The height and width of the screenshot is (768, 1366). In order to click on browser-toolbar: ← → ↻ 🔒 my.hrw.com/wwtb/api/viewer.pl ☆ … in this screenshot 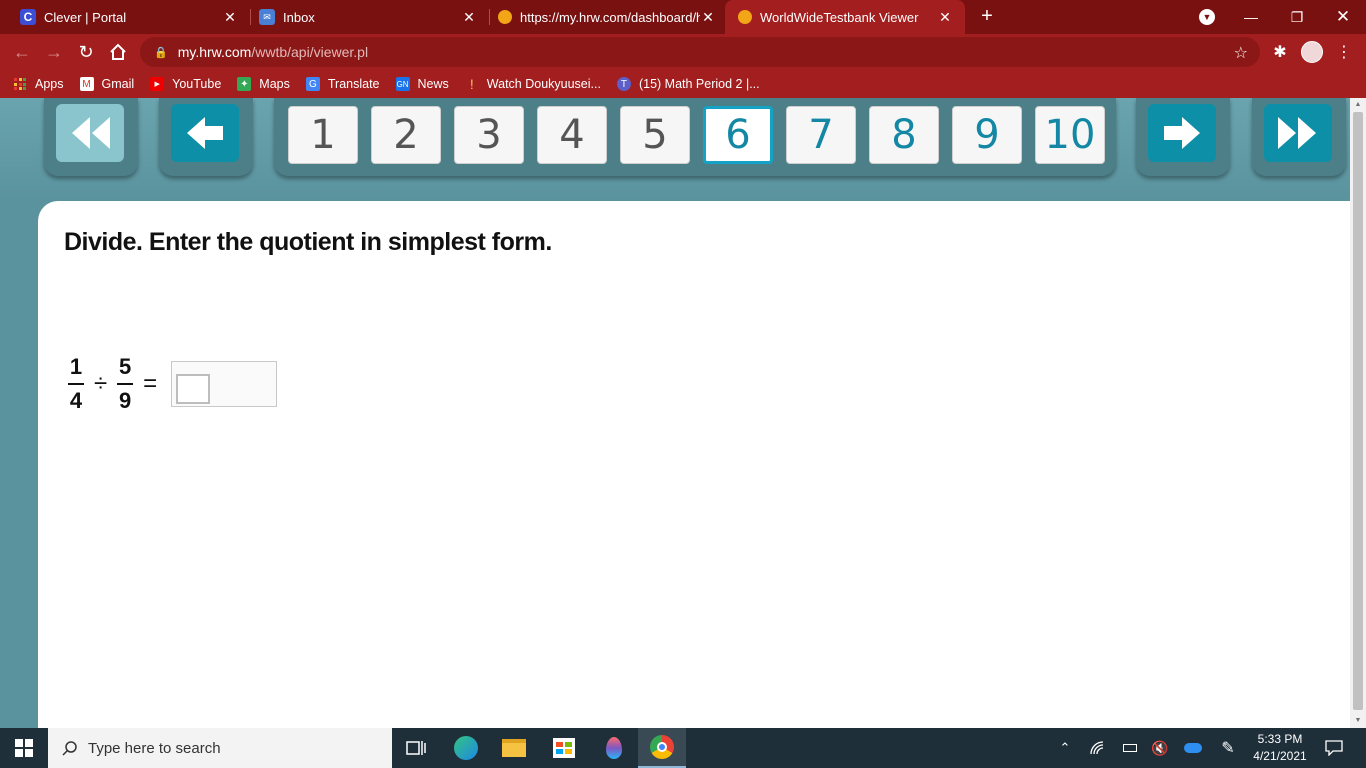, I will do `click(683, 52)`.